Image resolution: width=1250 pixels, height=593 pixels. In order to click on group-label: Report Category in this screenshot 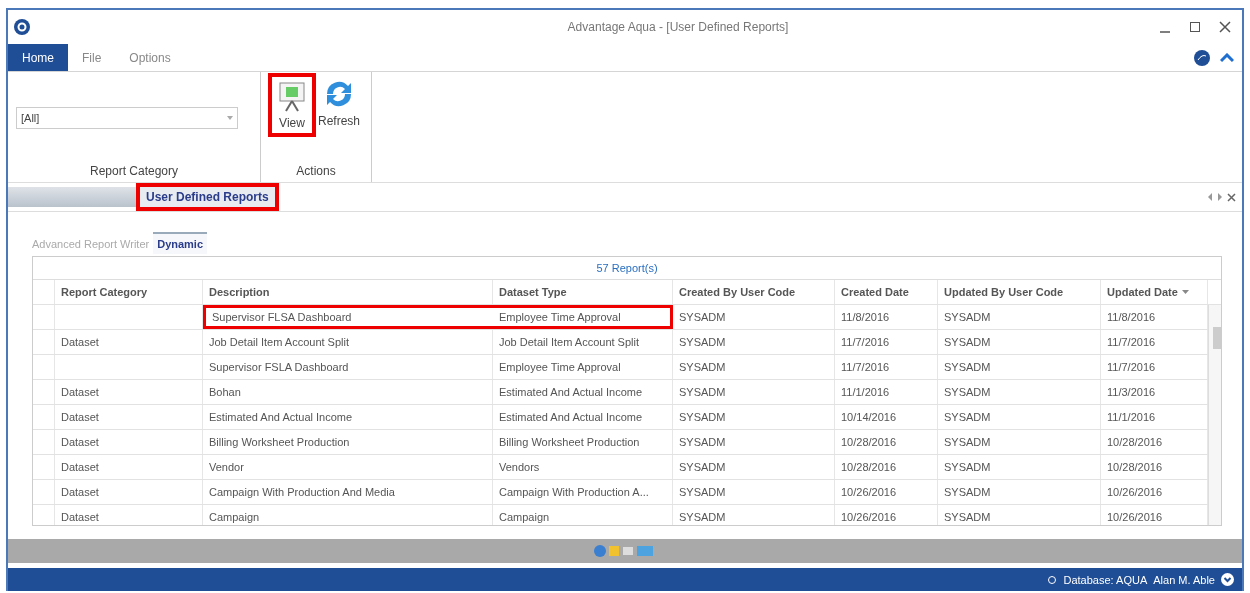, I will do `click(133, 172)`.